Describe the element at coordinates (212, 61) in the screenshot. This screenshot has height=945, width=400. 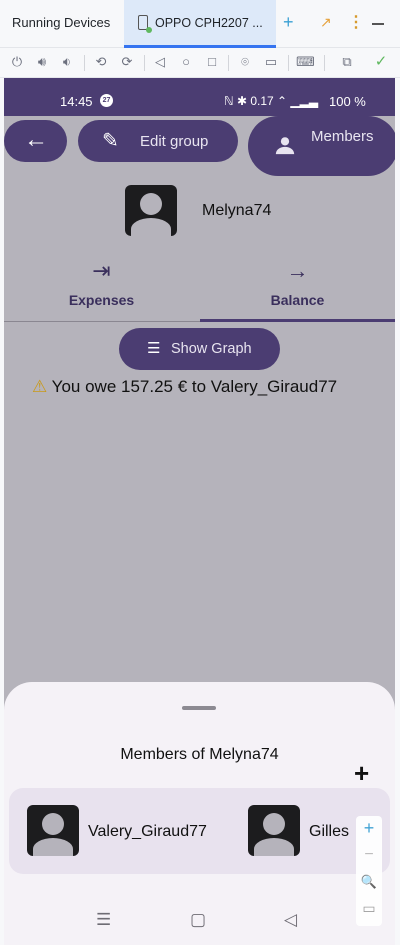
I see `overview-icon: □` at that location.